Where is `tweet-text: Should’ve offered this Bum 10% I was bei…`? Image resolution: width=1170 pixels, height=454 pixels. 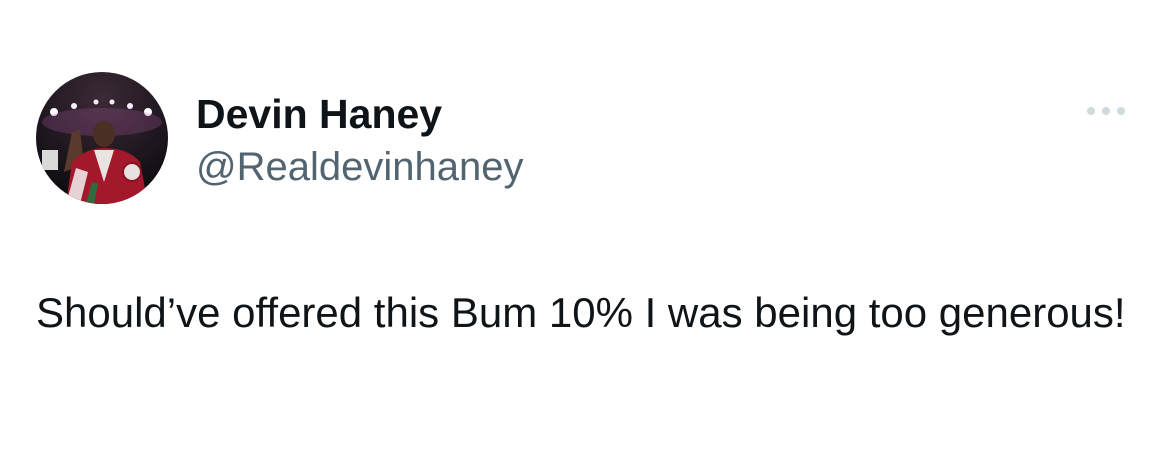
tweet-text: Should’ve offered this Bum 10% I was bei… is located at coordinates (581, 312).